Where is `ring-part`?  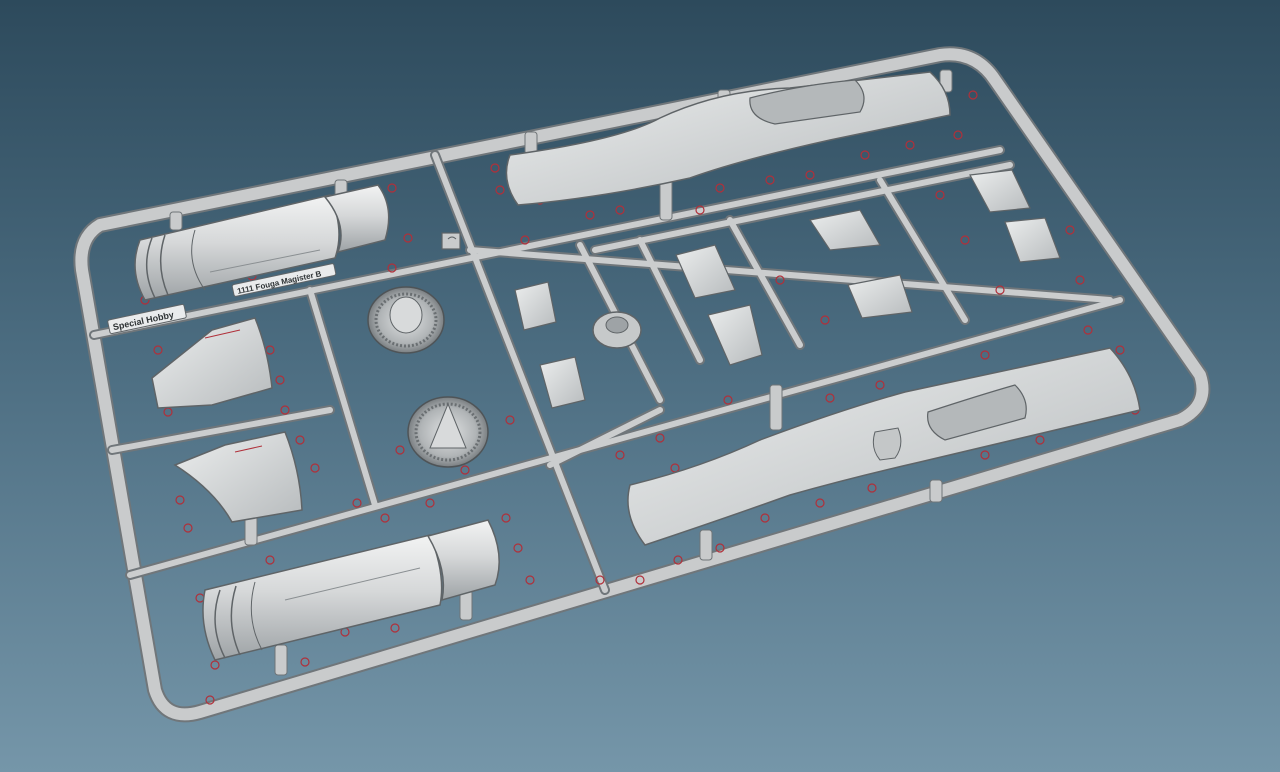 ring-part is located at coordinates (617, 330).